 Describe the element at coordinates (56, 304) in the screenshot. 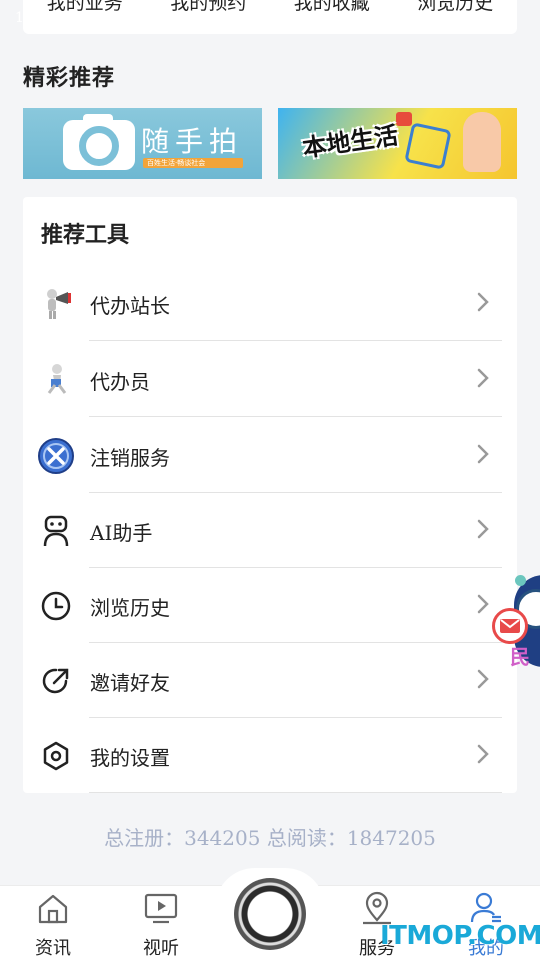

I see `megaphone-person-icon` at that location.